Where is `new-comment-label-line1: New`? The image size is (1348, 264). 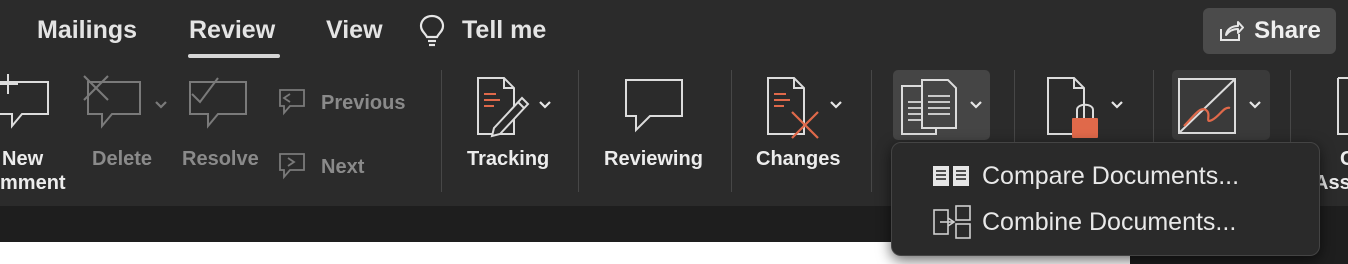 new-comment-label-line1: New is located at coordinates (23, 159).